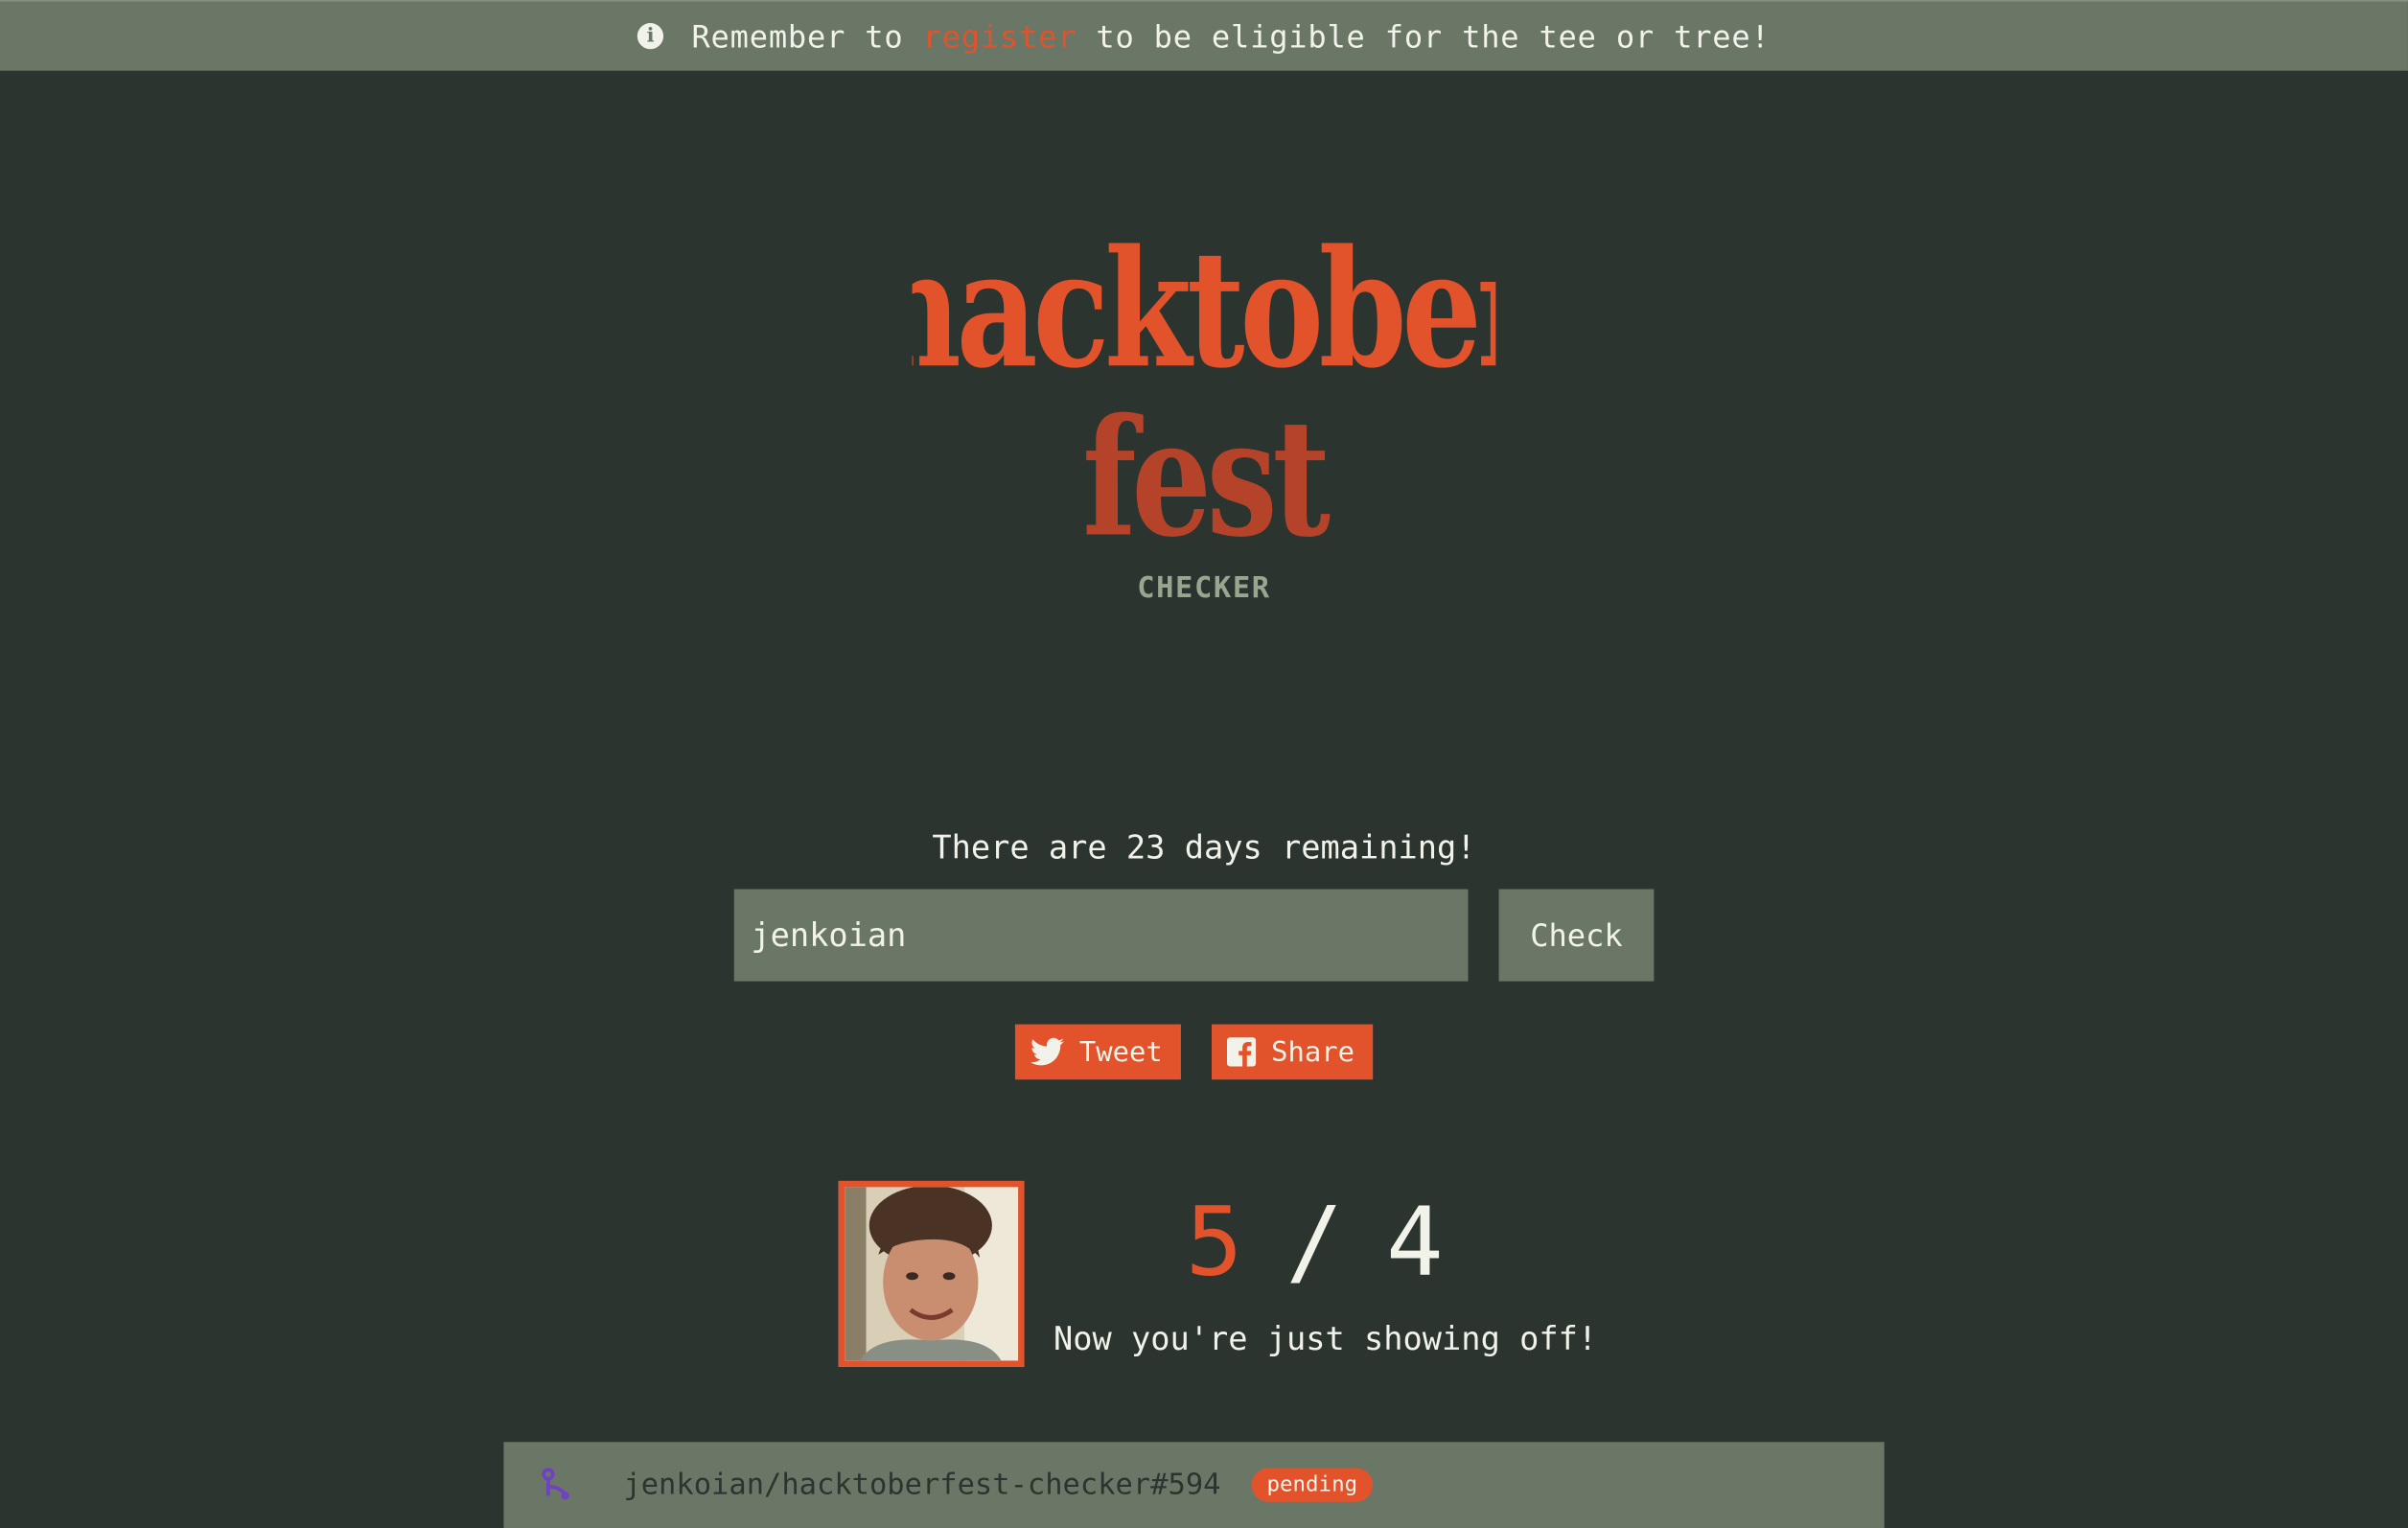 The height and width of the screenshot is (1528, 2408). What do you see at coordinates (921, 1486) in the screenshot?
I see `pull-request-link: jenkoian/hacktoberfest-checker#594` at bounding box center [921, 1486].